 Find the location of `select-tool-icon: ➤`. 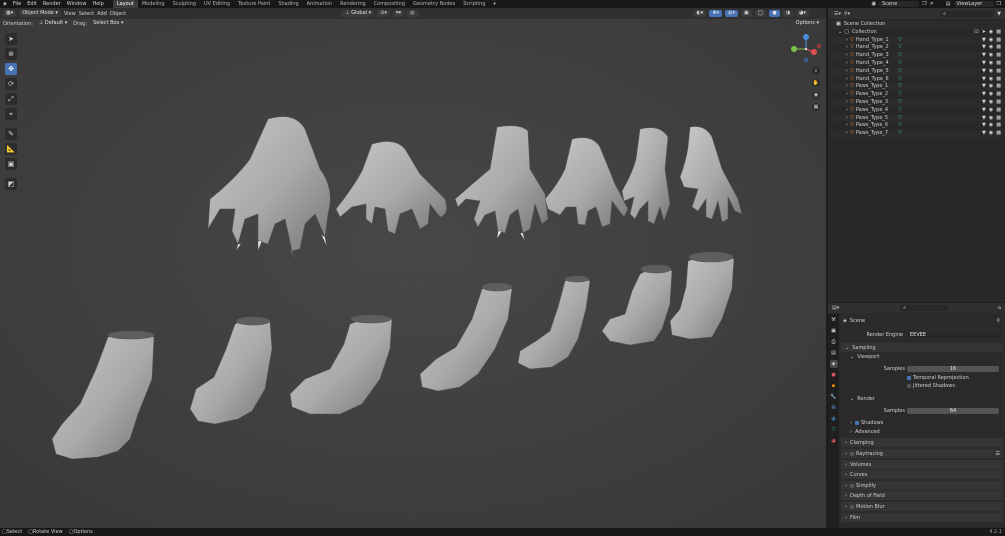

select-tool-icon: ➤ is located at coordinates (11, 39).